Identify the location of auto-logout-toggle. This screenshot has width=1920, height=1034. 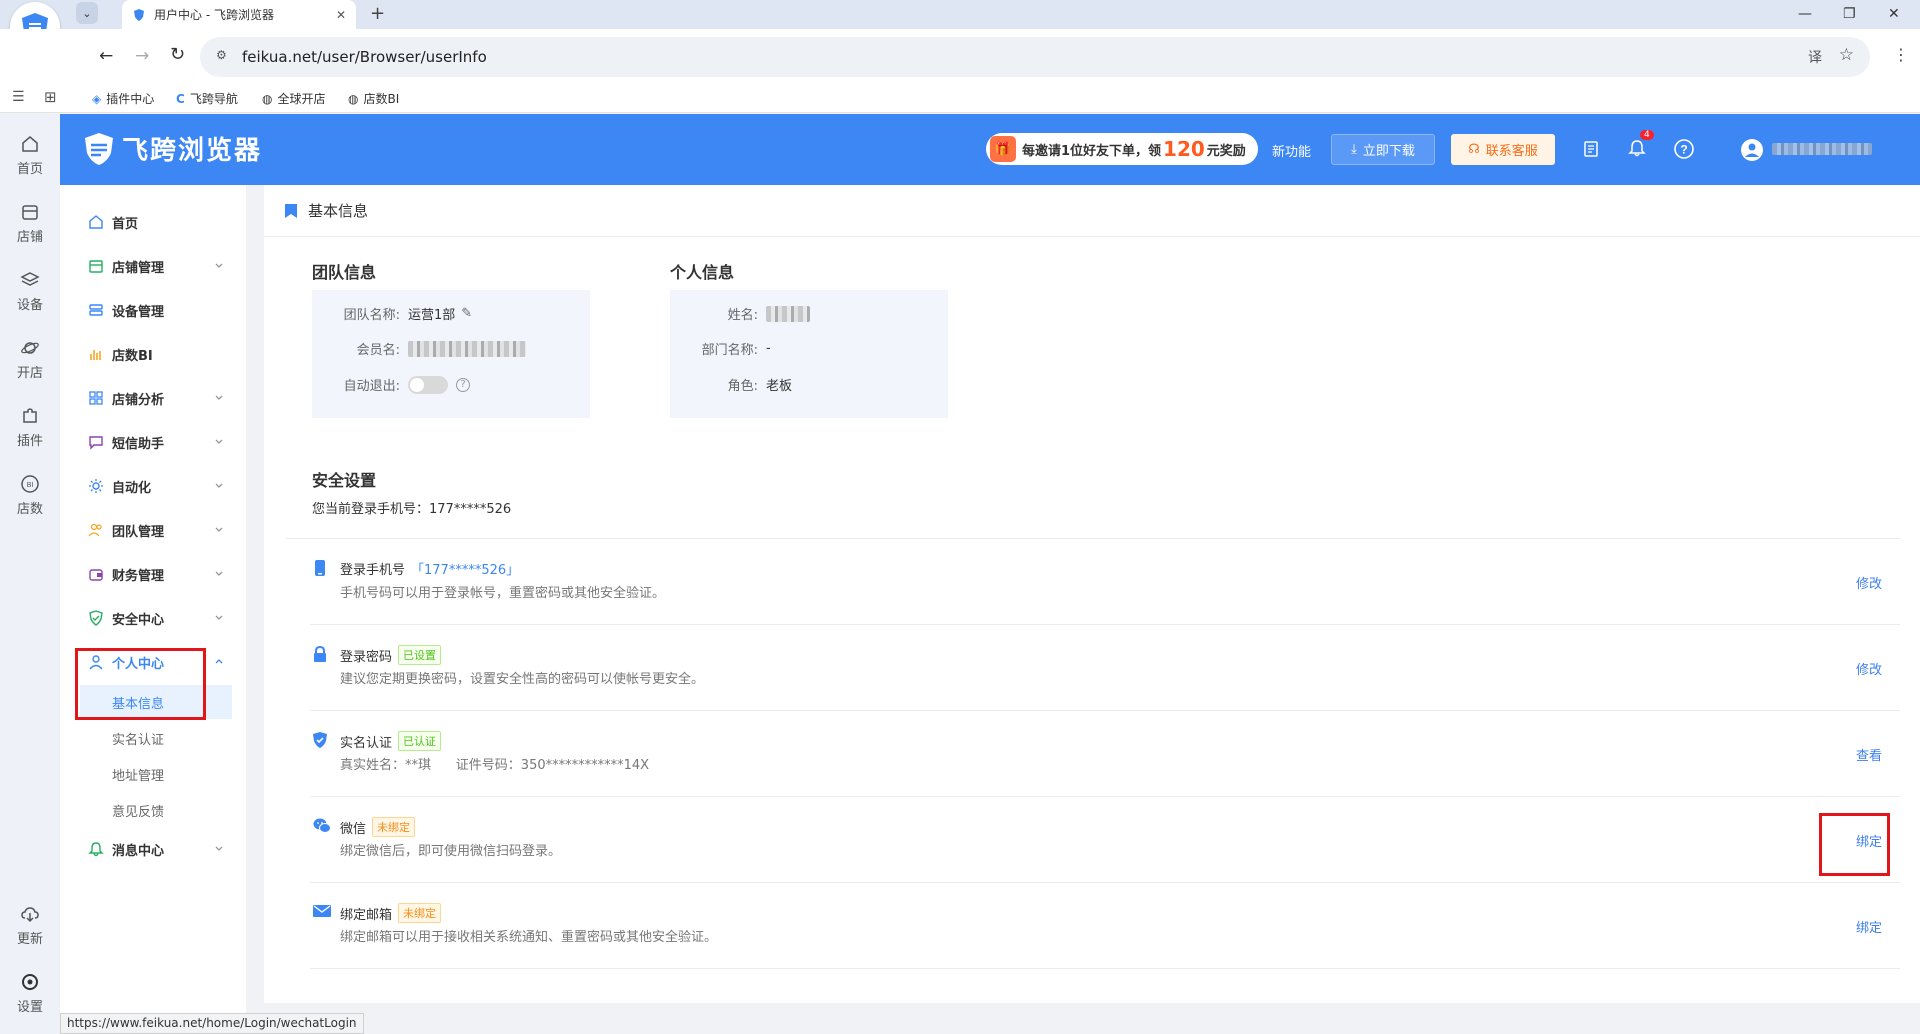
(428, 384).